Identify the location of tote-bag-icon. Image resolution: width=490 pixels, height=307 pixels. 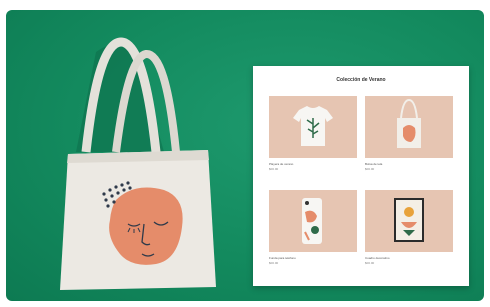
(409, 123).